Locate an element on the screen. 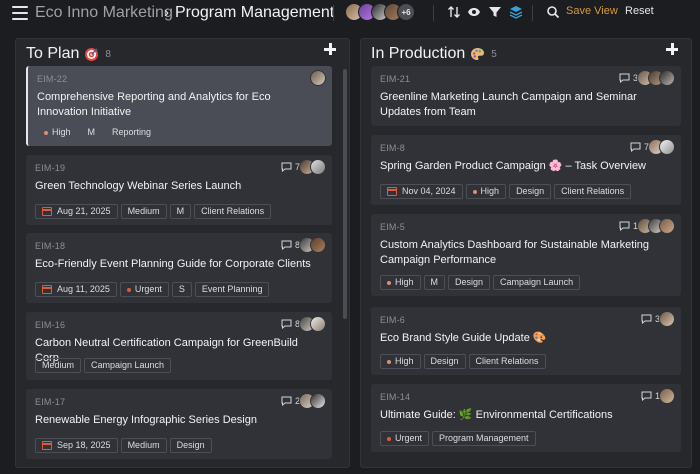  layers-icon is located at coordinates (516, 12).